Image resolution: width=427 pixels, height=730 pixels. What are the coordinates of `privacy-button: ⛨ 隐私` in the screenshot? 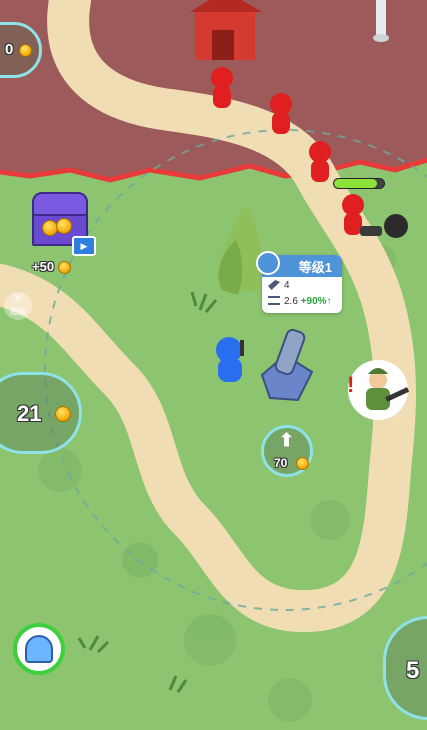 It's located at (18, 306).